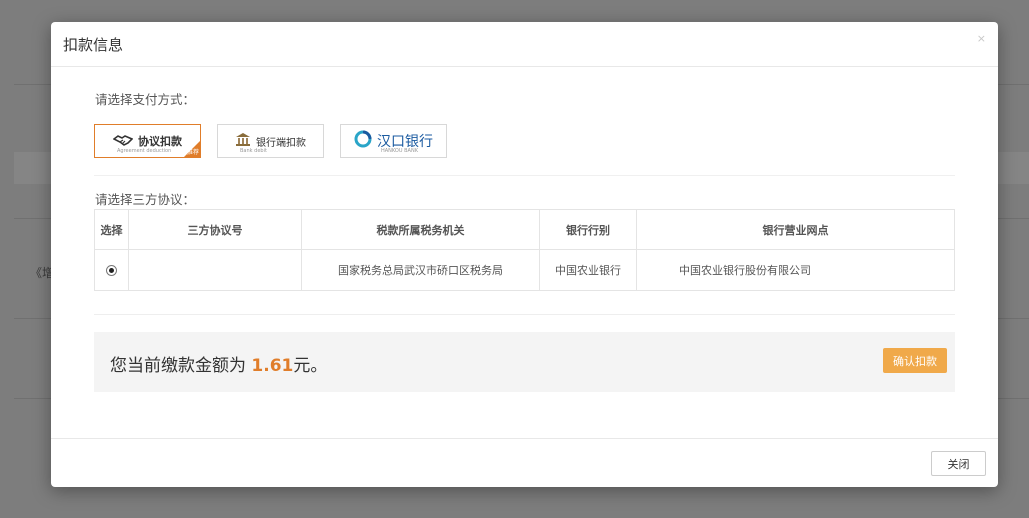 This screenshot has height=518, width=1029. I want to click on branch-cell: 中国农业银行股份有限公司, so click(795, 270).